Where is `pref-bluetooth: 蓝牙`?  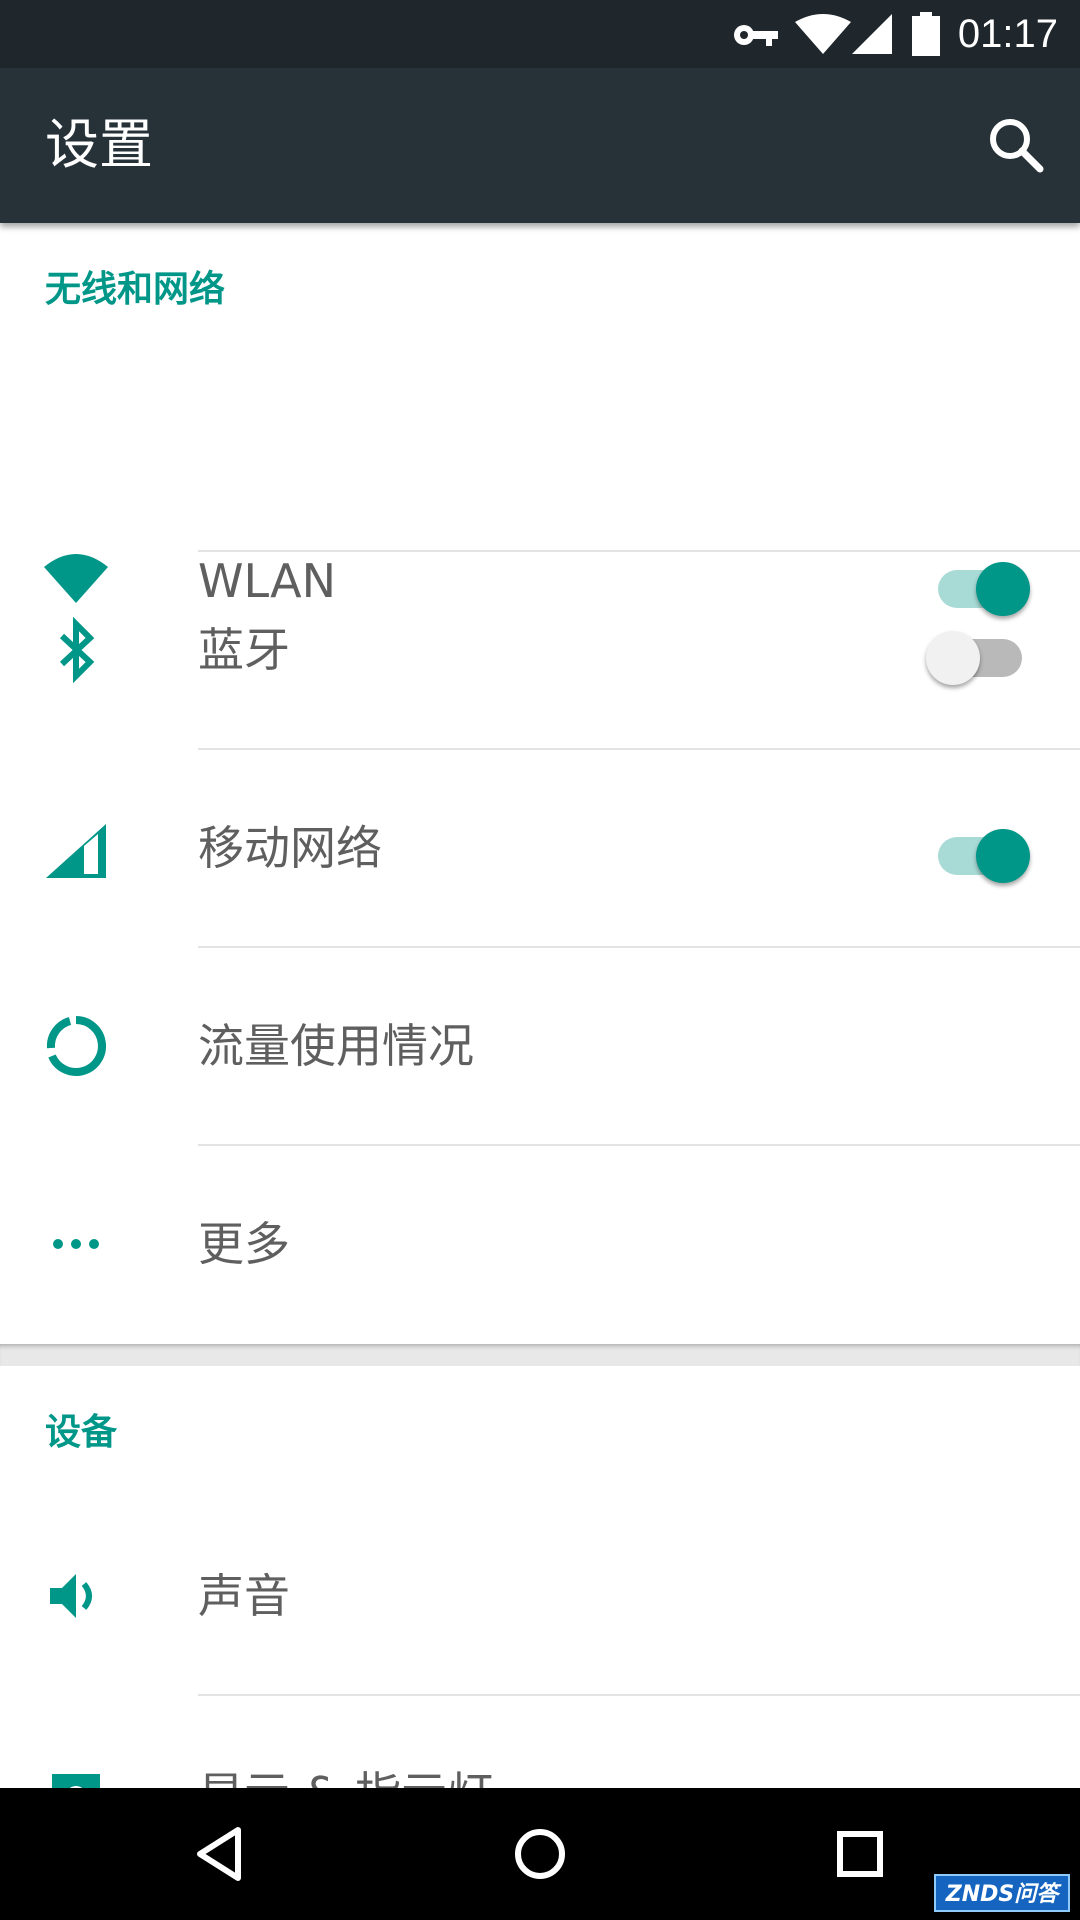 pref-bluetooth: 蓝牙 is located at coordinates (540, 650).